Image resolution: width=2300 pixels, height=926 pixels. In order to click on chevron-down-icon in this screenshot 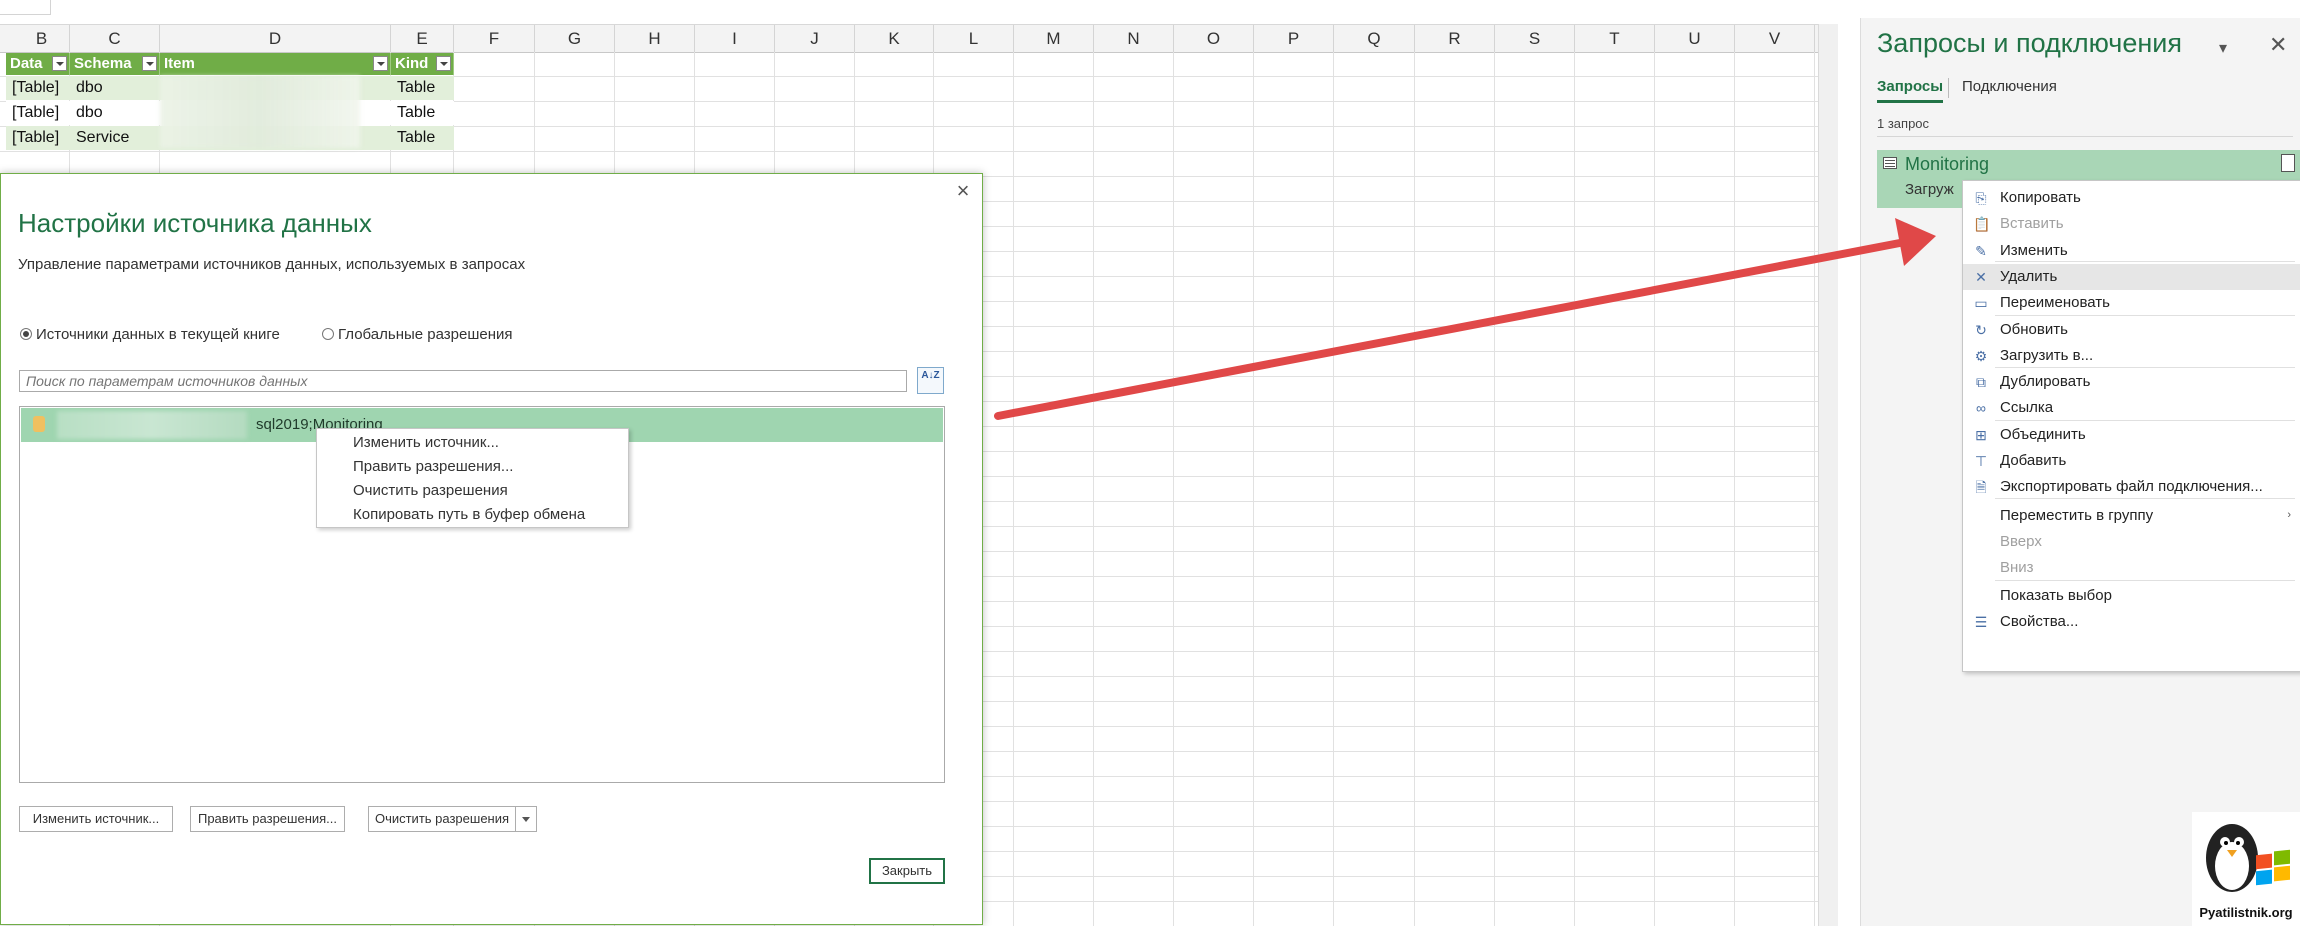, I will do `click(526, 819)`.